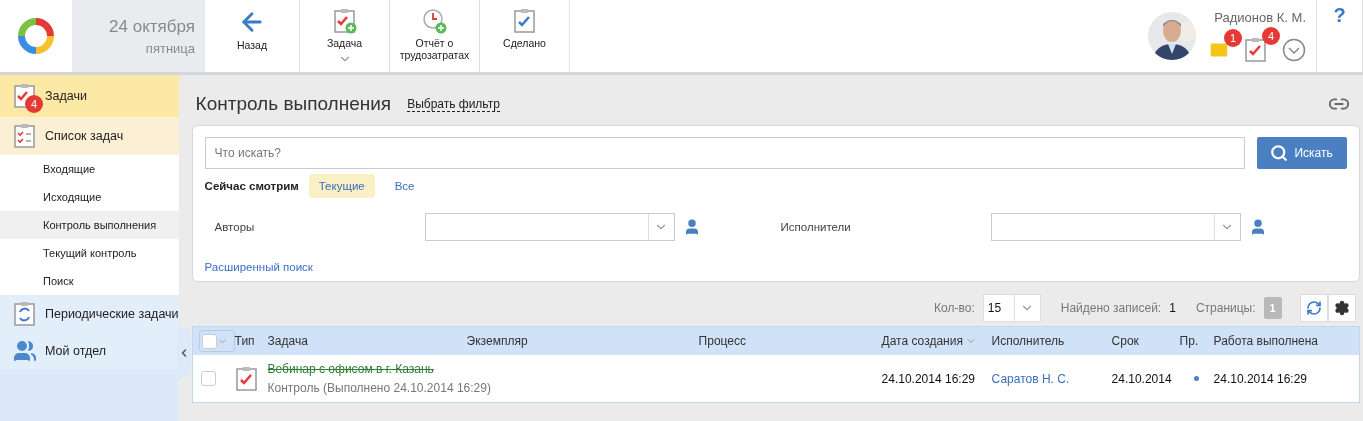 The image size is (1363, 421). What do you see at coordinates (1125, 341) in the screenshot?
I see `column-header: Срок` at bounding box center [1125, 341].